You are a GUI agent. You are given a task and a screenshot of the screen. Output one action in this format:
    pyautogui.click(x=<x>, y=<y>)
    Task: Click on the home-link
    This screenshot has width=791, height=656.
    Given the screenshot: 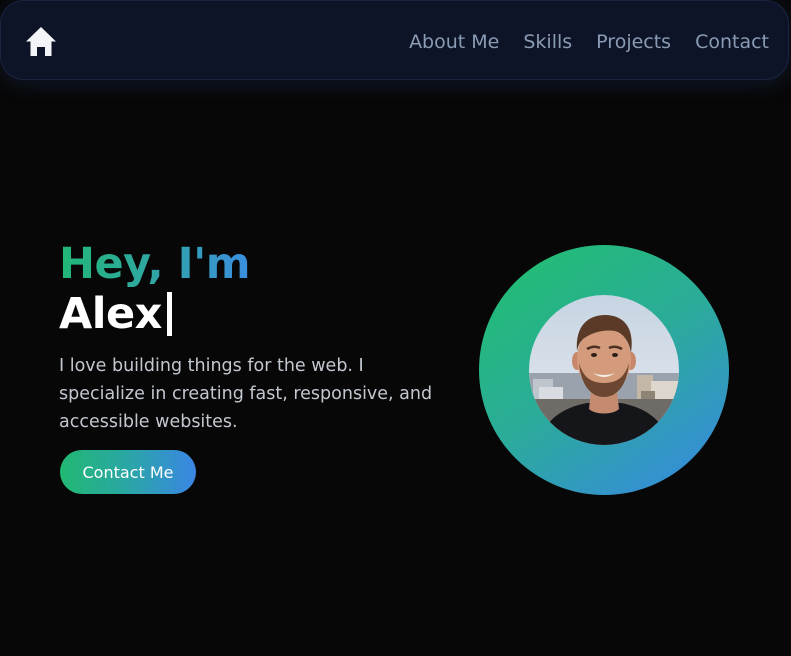 What is the action you would take?
    pyautogui.click(x=41, y=42)
    